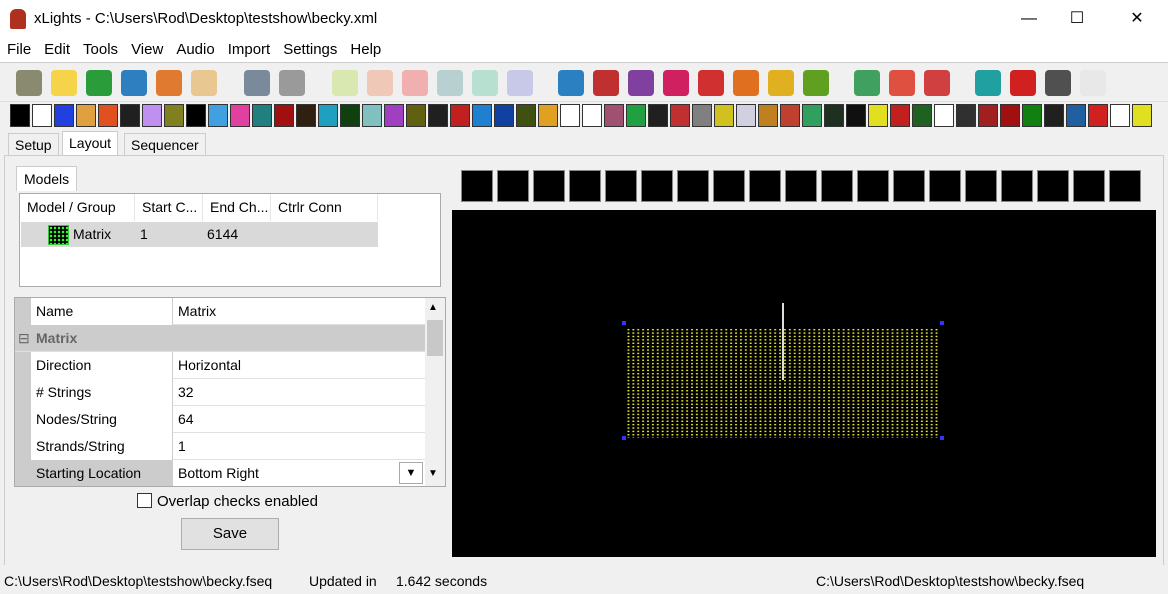 The image size is (1168, 594). Describe the element at coordinates (262, 115) in the screenshot. I see `fill-effect-icon` at that location.